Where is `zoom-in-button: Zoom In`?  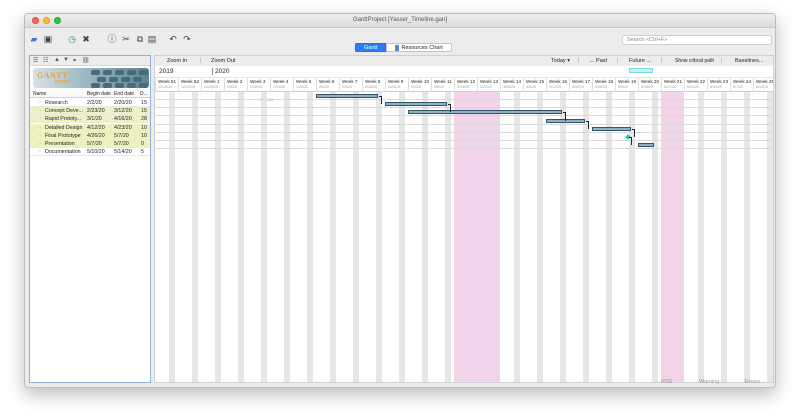
zoom-in-button: Zoom In is located at coordinates (177, 61).